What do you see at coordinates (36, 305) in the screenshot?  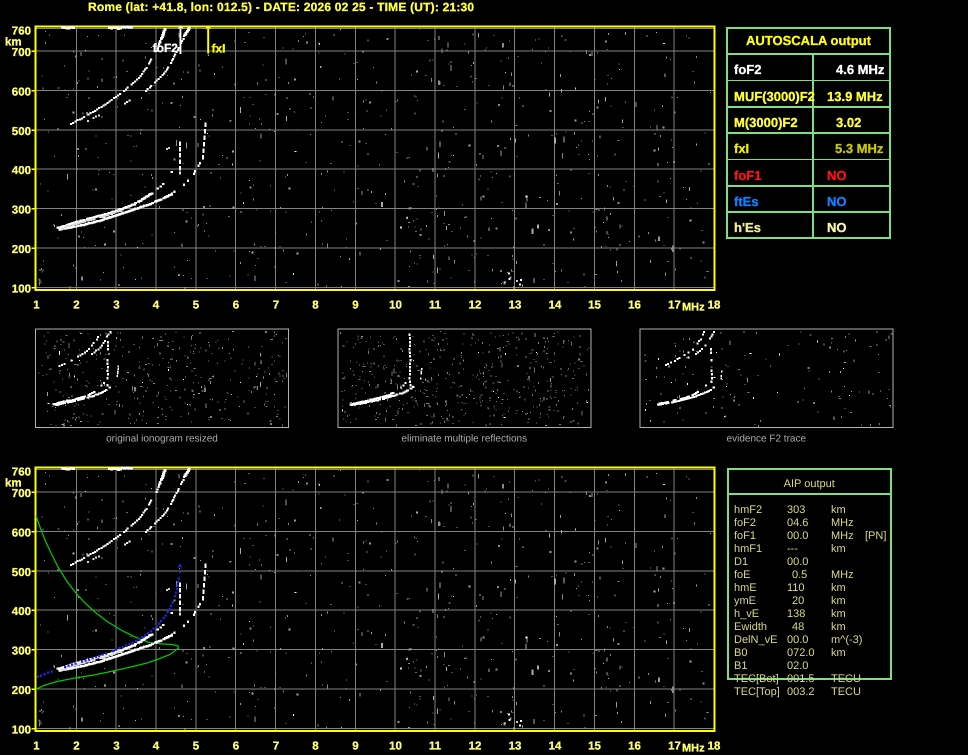 I see `svg-text: 1` at bounding box center [36, 305].